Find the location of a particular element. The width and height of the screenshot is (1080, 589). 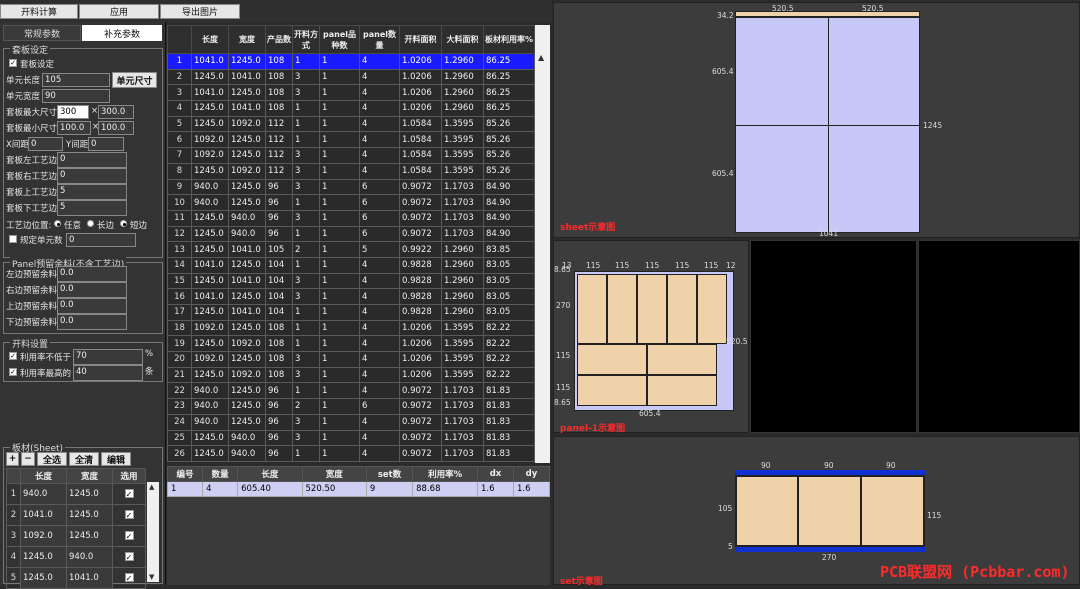

table-row: 18 1092.0 1245.0 108 1 1 4 1.0206 1.3595 82.22 is located at coordinates (351, 328).